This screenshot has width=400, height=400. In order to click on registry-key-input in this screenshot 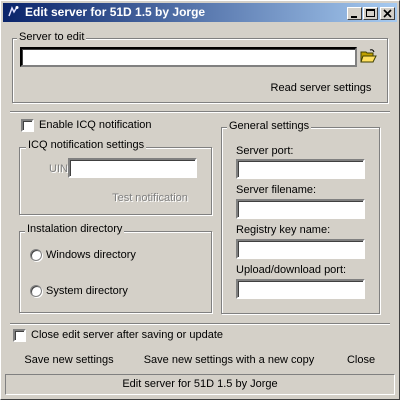, I will do `click(300, 249)`.